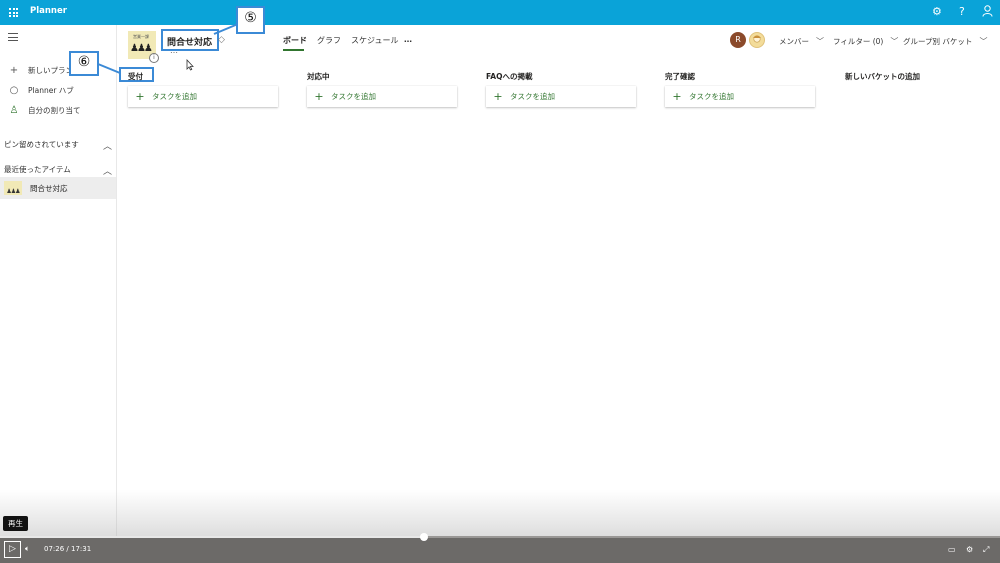 This screenshot has height=563, width=1000. I want to click on app-name: Planner, so click(48, 11).